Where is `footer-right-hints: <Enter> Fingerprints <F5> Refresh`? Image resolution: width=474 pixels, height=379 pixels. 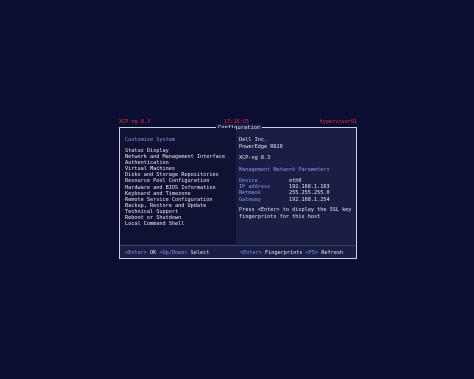 footer-right-hints: <Enter> Fingerprints <F5> Refresh is located at coordinates (291, 253).